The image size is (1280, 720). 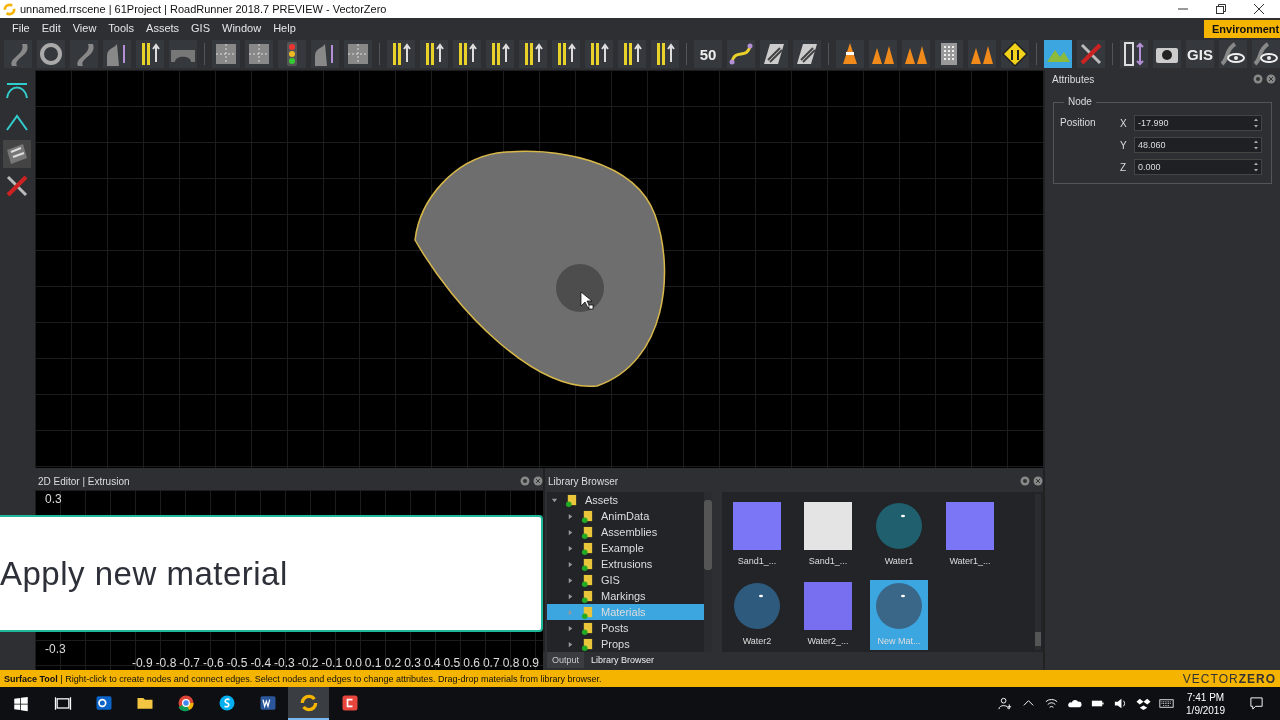 What do you see at coordinates (21, 28) in the screenshot?
I see `menu-item: File` at bounding box center [21, 28].